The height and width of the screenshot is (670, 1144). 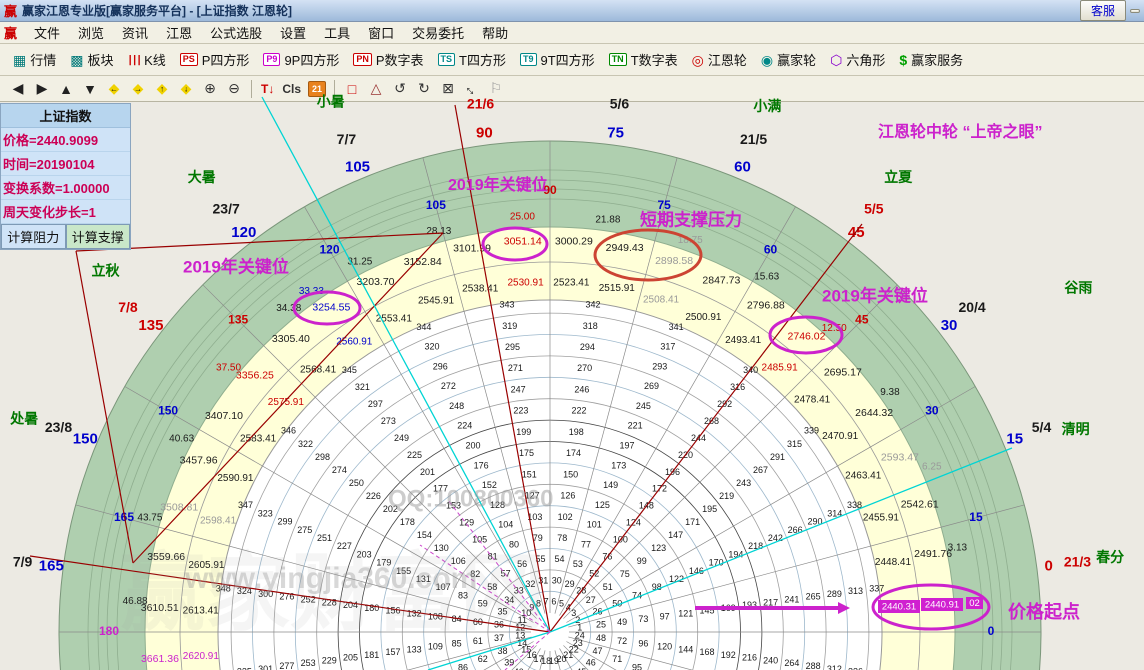 What do you see at coordinates (876, 588) in the screenshot?
I see `svg-text: 337` at bounding box center [876, 588].